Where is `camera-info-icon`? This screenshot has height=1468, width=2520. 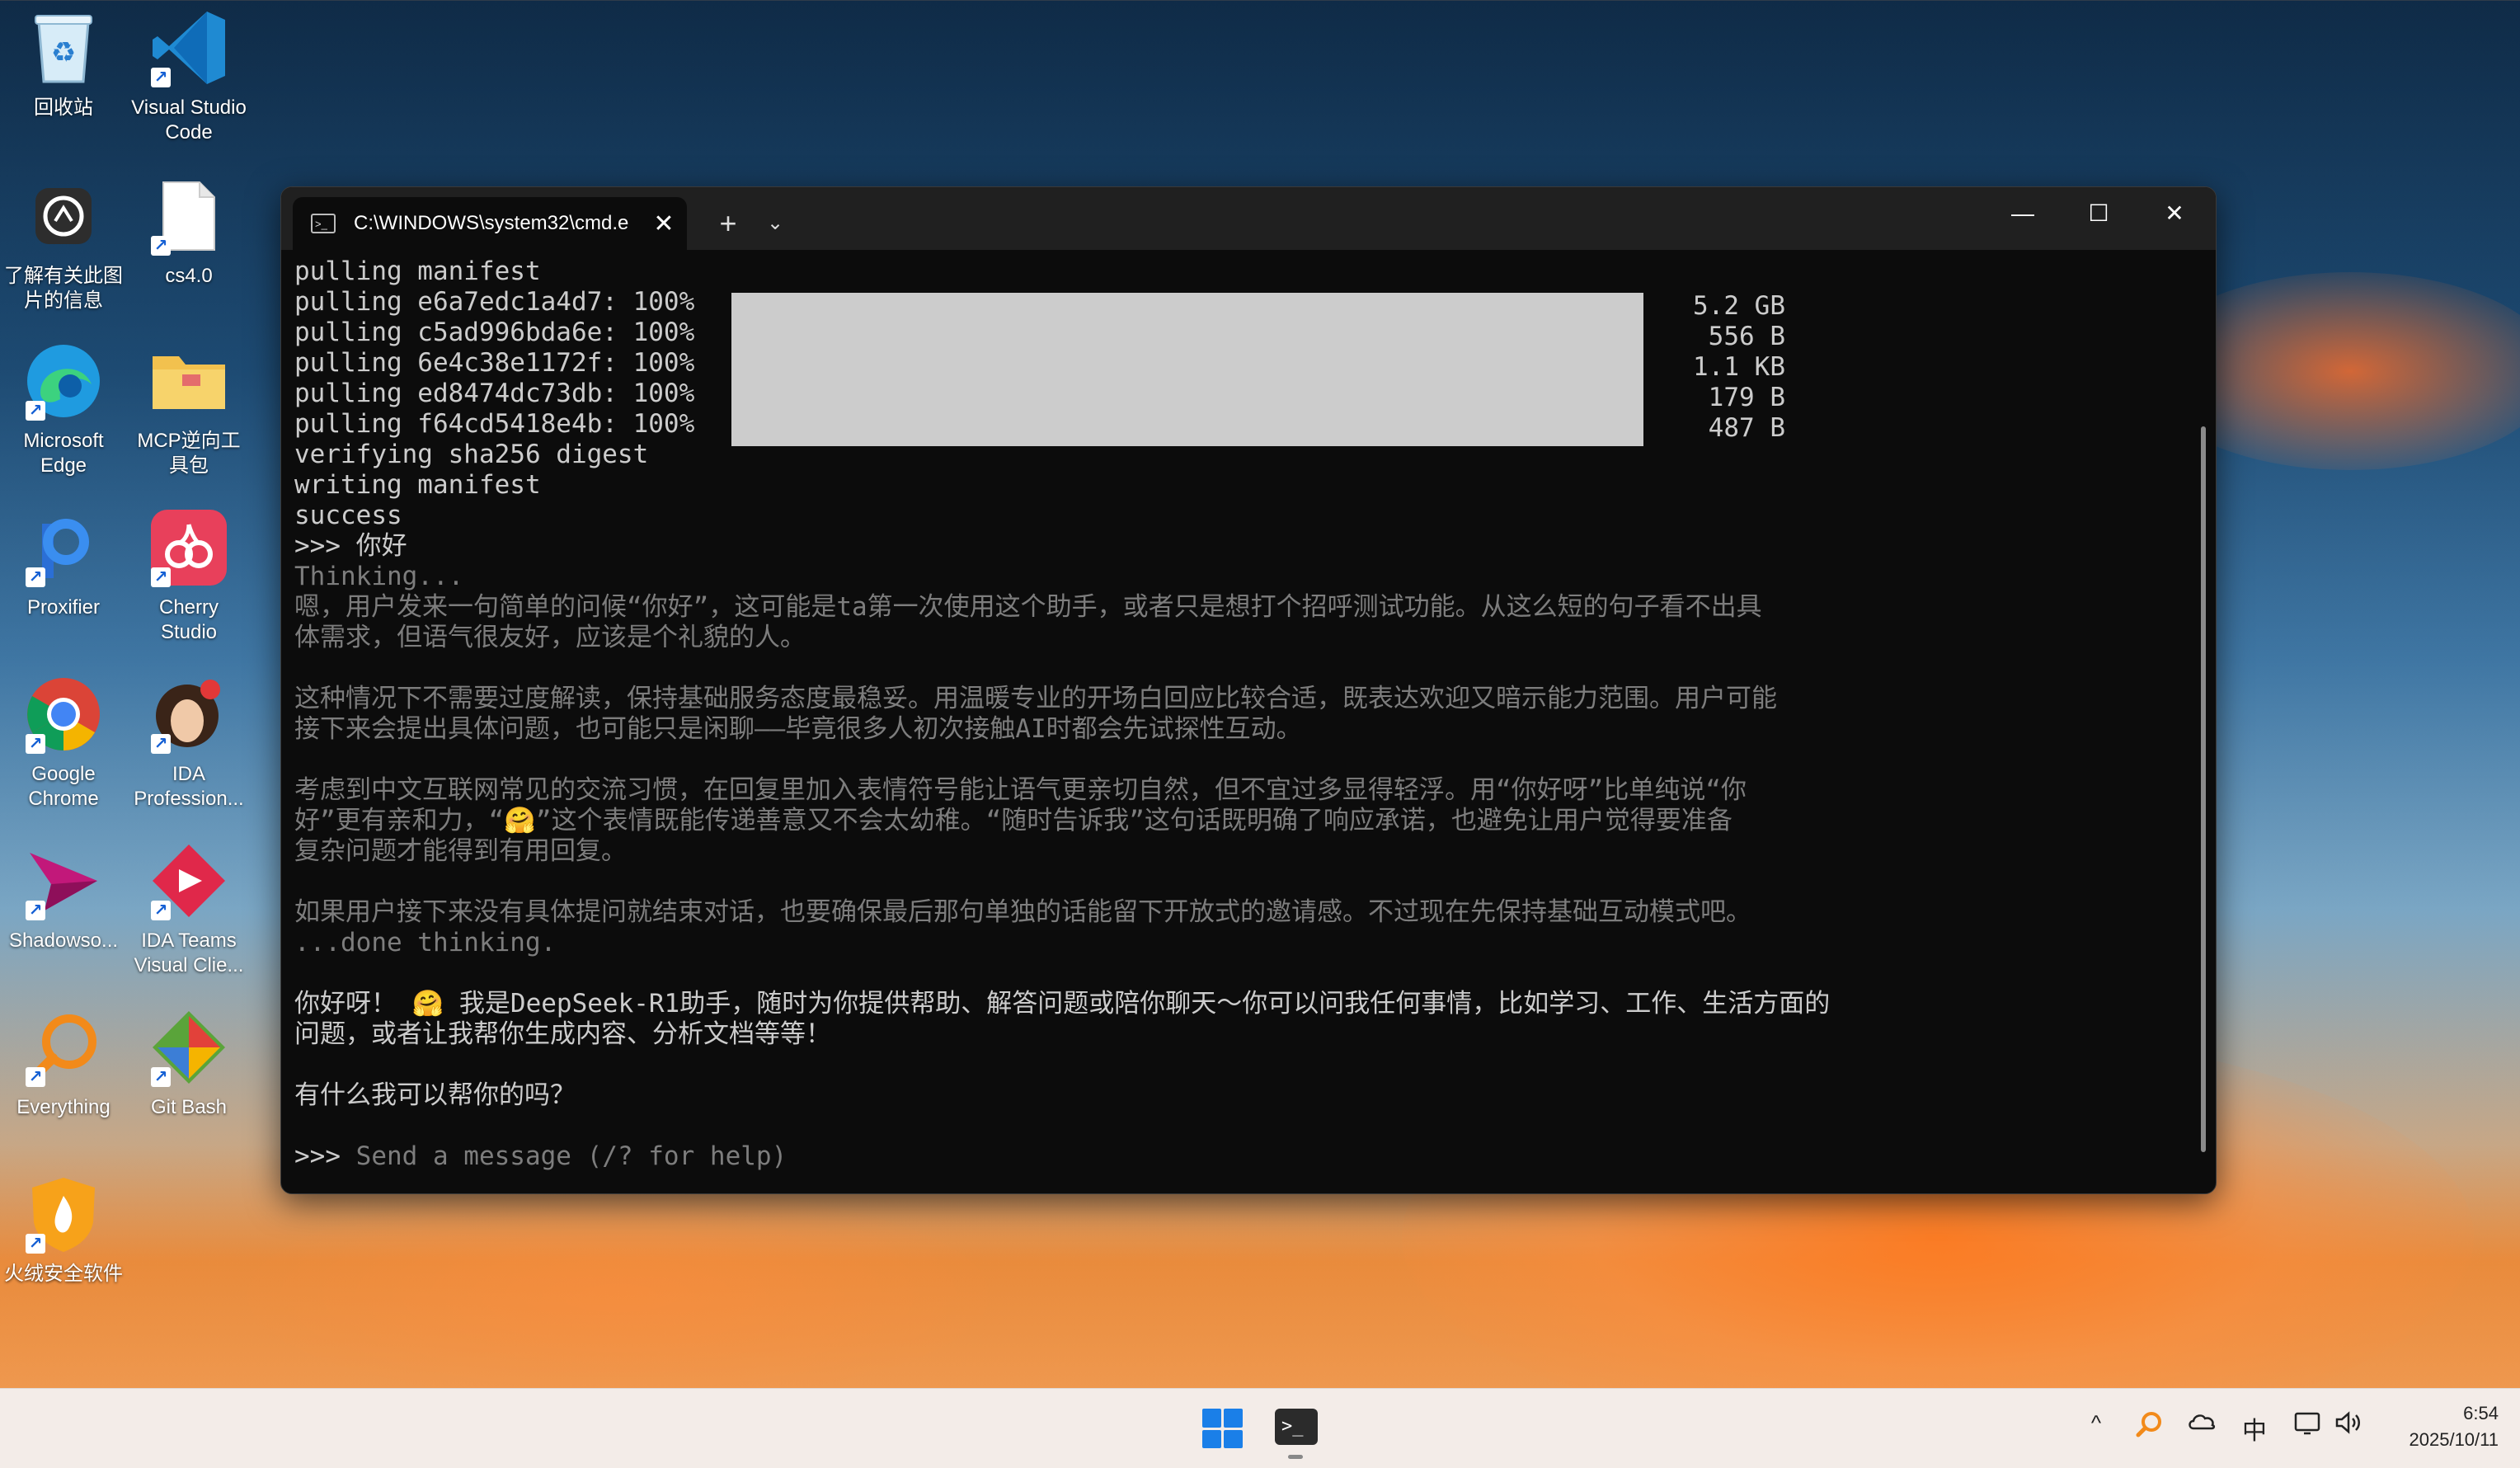
camera-info-icon is located at coordinates (63, 216).